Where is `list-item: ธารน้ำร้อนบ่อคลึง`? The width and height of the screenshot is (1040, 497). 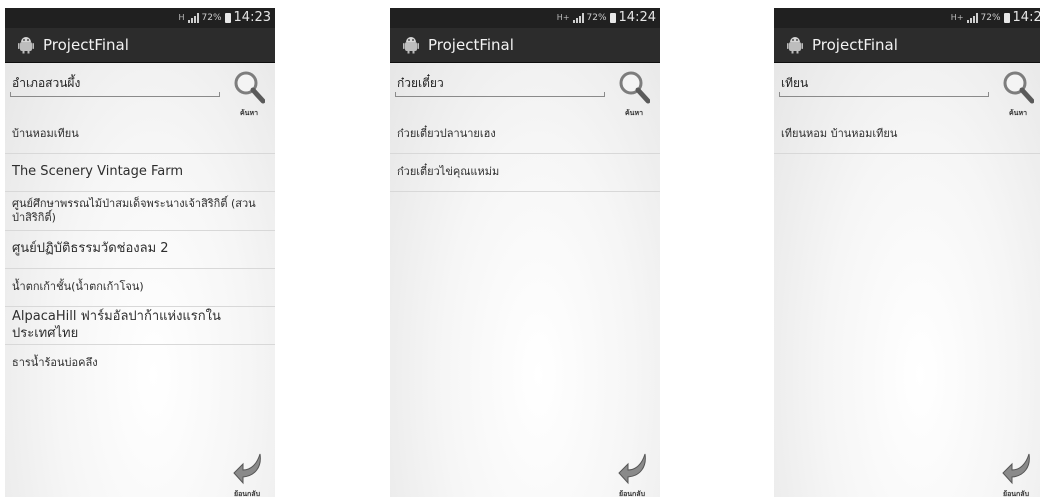
list-item: ธารน้ำร้อนบ่อคลึง is located at coordinates (140, 363).